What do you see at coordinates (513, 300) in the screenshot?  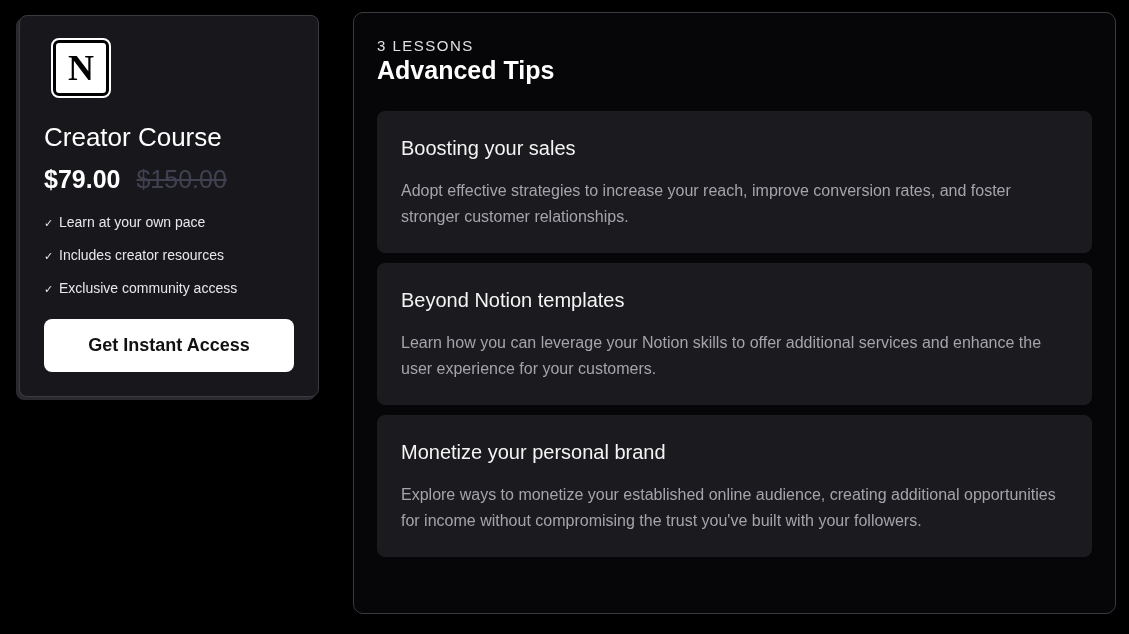 I see `lesson-title: Beyond Notion templates` at bounding box center [513, 300].